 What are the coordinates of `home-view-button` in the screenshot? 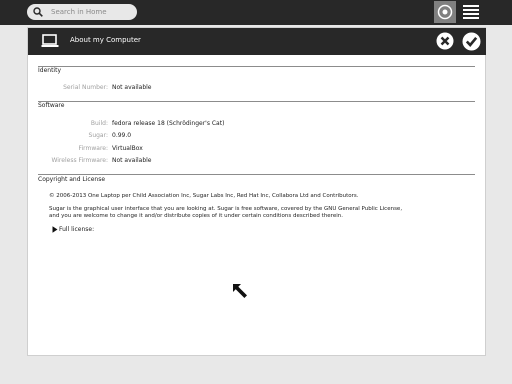 It's located at (445, 12).